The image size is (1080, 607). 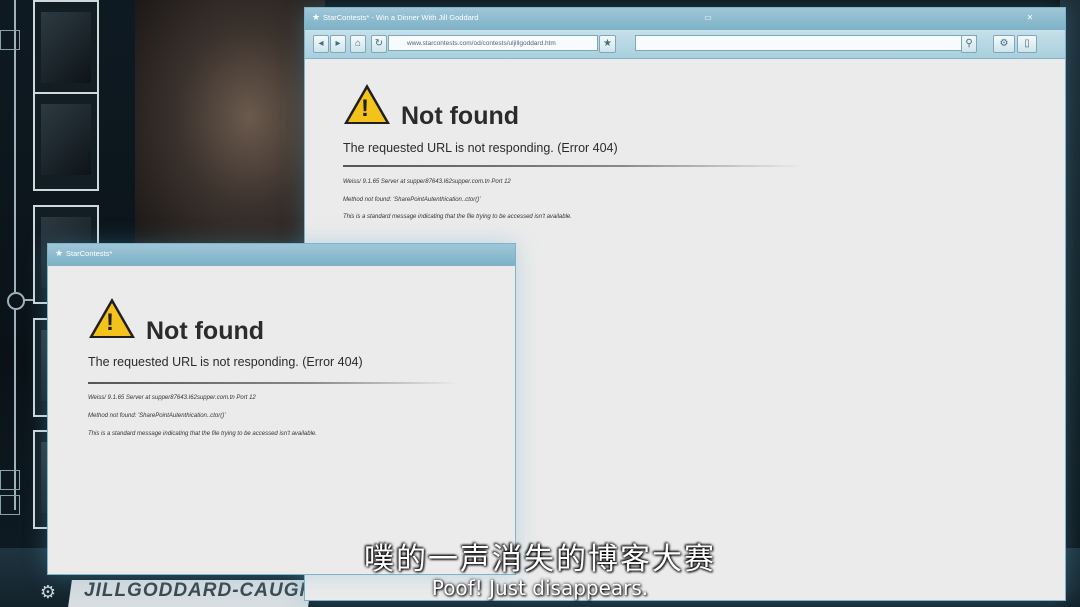 What do you see at coordinates (230, 130) in the screenshot?
I see `background-photo` at bounding box center [230, 130].